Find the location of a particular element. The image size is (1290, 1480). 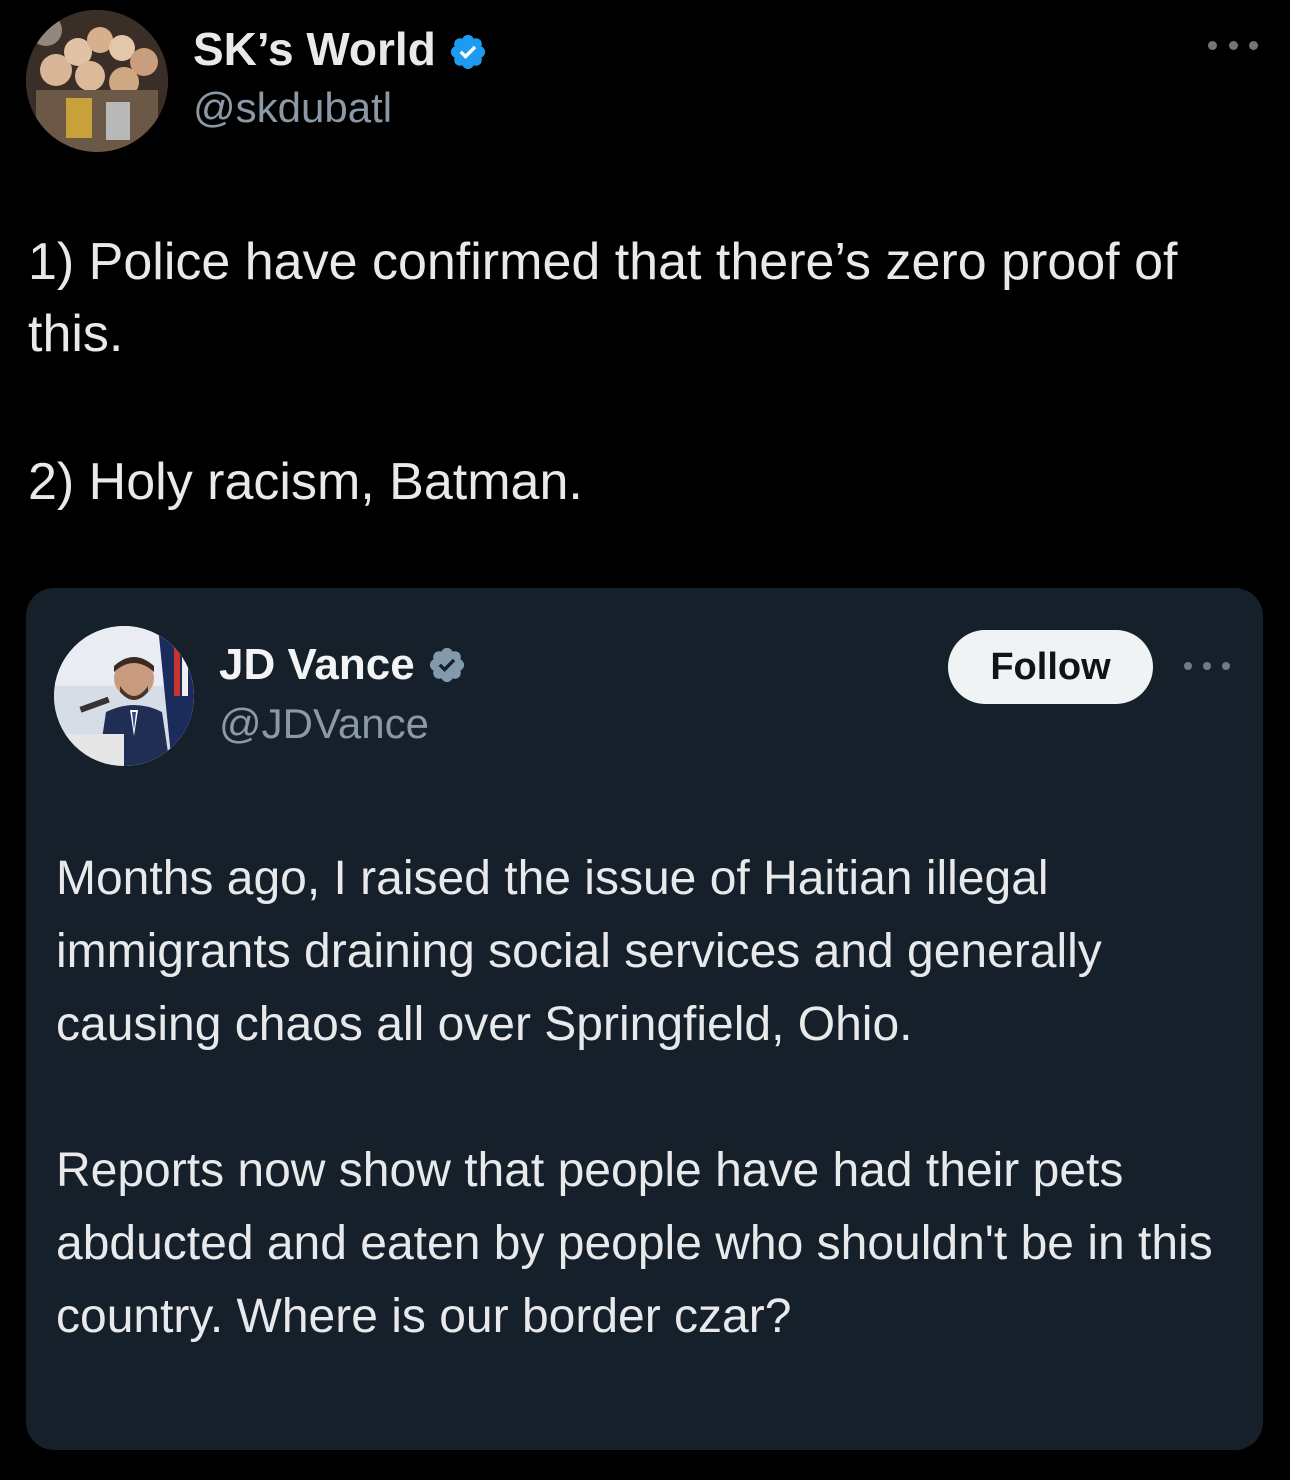

quoted-author-avatar-image is located at coordinates (124, 696).